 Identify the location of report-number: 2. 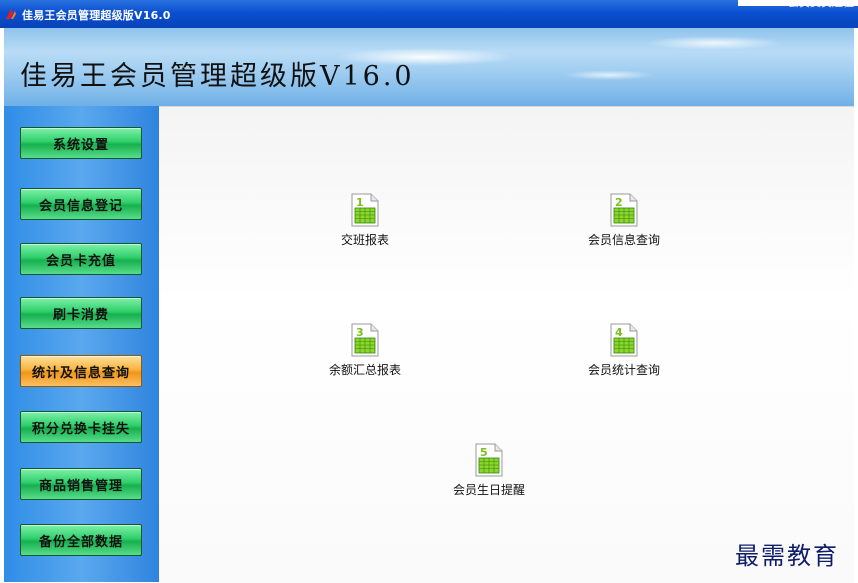
(619, 202).